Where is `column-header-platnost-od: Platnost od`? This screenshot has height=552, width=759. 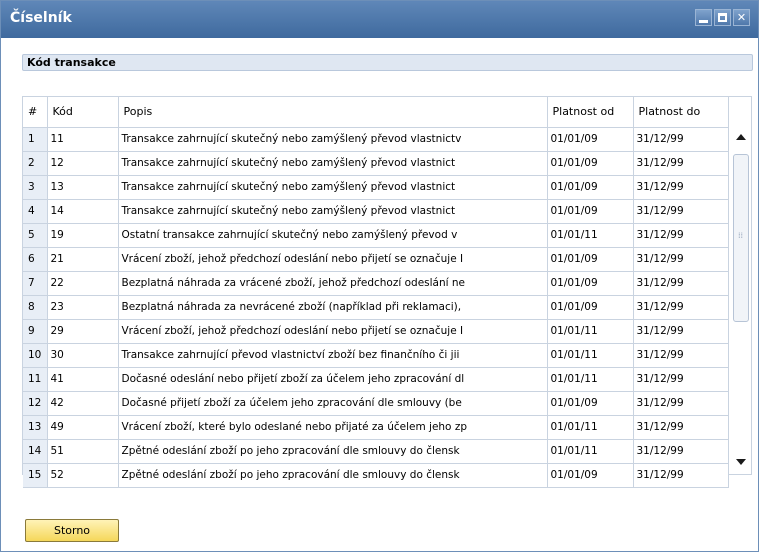
column-header-platnost-od: Platnost od is located at coordinates (590, 112).